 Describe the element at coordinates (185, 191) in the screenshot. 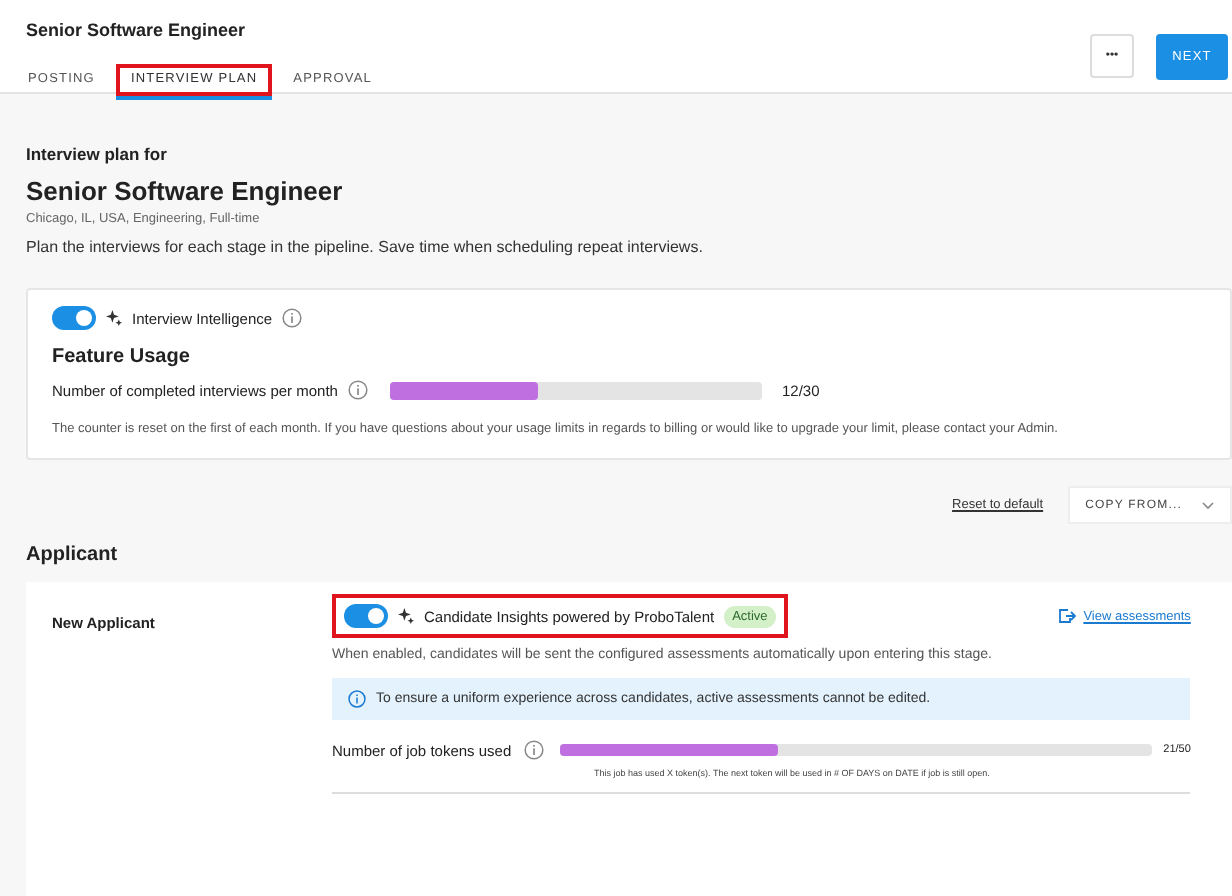

I see `page-title: Senior Software Engineer` at that location.